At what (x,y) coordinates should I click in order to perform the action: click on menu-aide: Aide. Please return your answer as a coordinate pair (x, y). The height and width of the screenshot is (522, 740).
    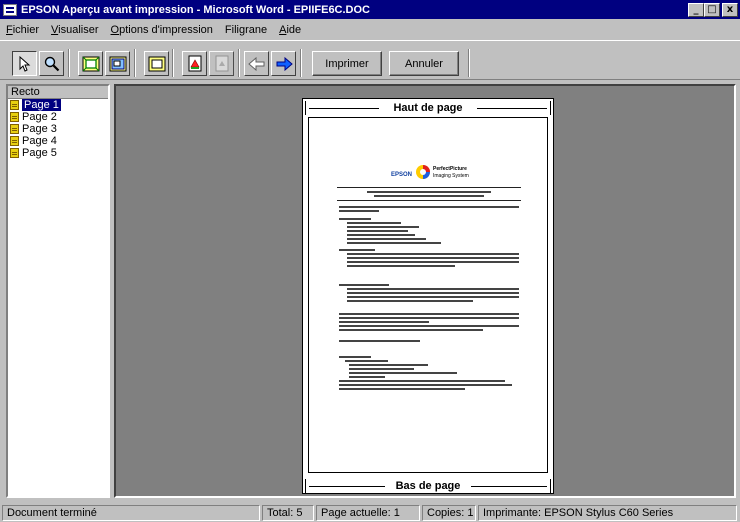
    Looking at the image, I should click on (290, 30).